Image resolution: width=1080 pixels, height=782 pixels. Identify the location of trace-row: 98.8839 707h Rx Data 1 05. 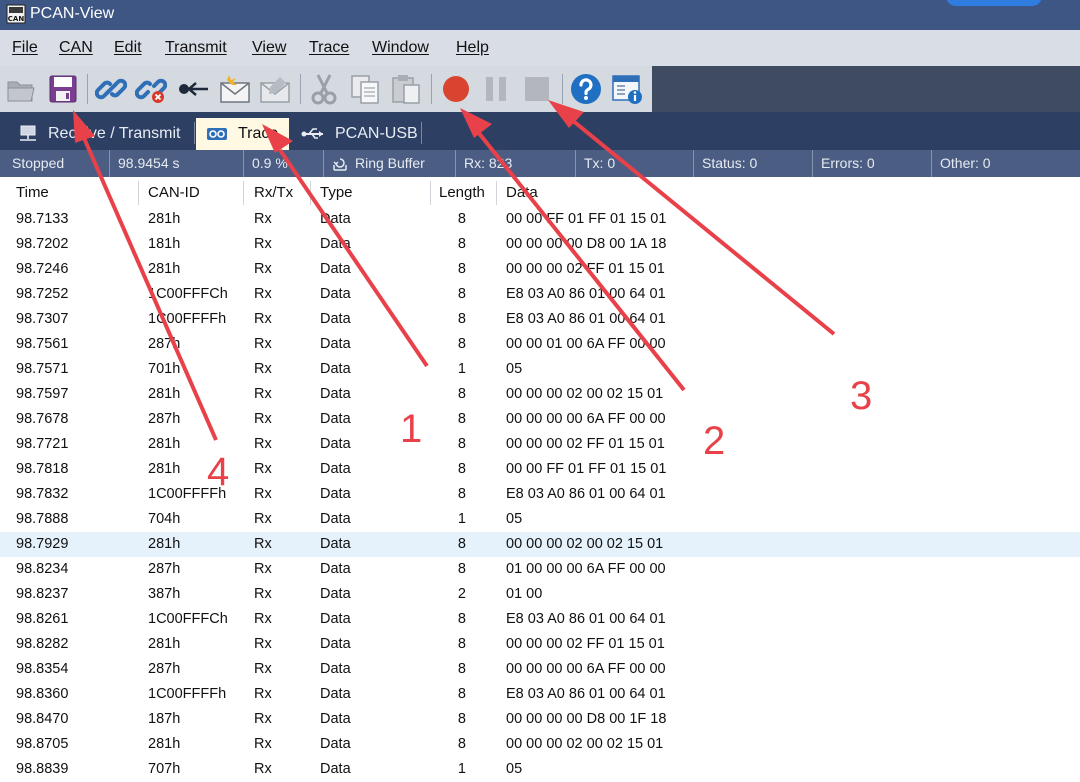
(540, 769).